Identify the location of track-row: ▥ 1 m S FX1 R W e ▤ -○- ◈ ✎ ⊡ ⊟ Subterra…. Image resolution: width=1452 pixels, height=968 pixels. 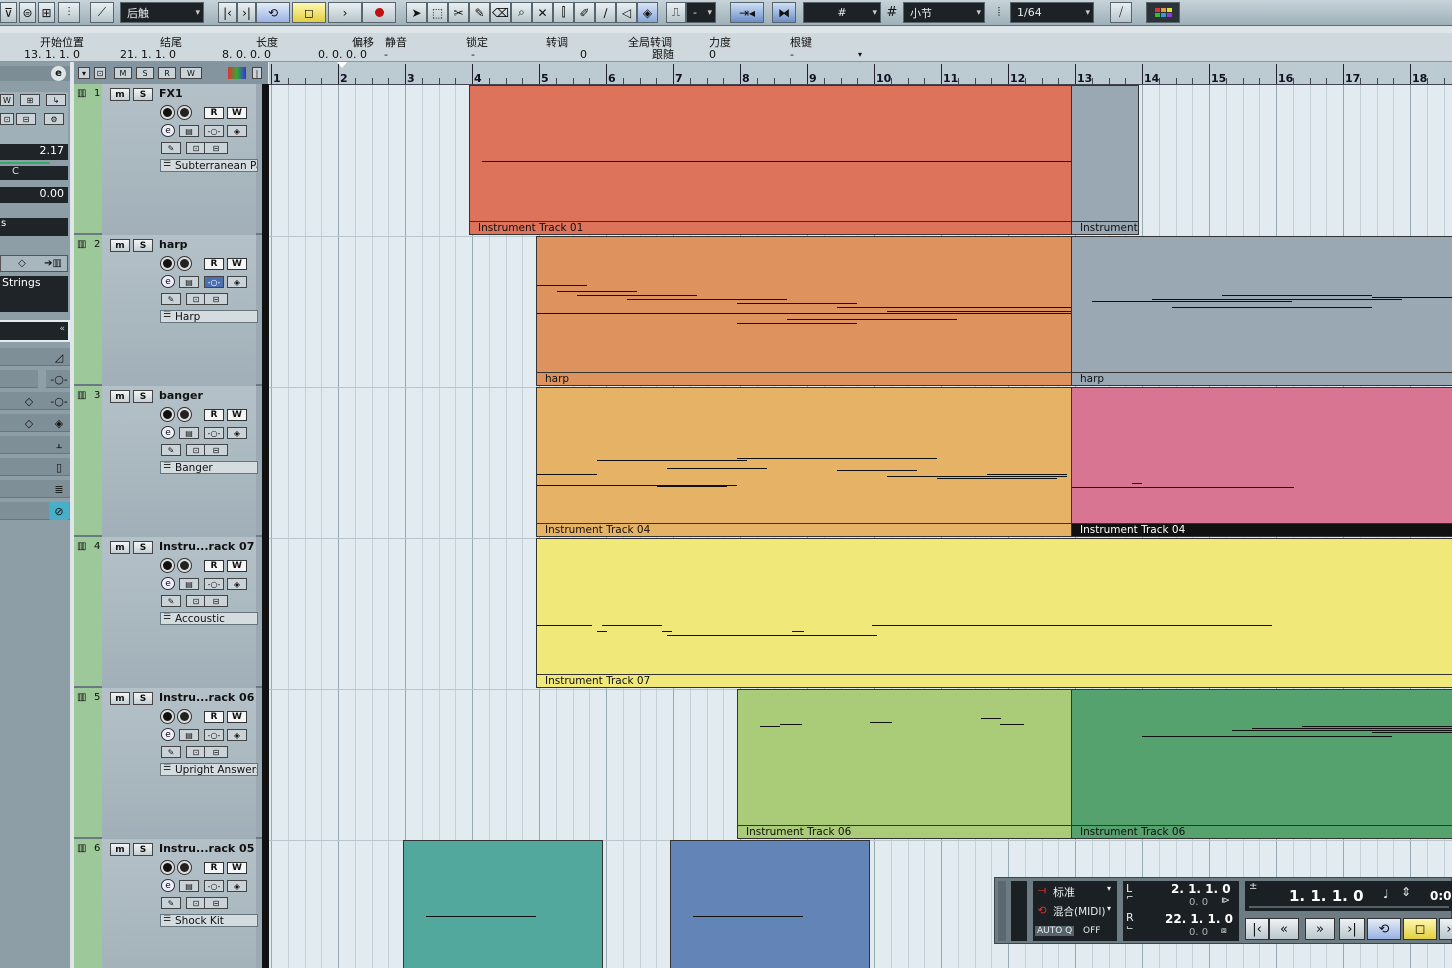
(169, 159).